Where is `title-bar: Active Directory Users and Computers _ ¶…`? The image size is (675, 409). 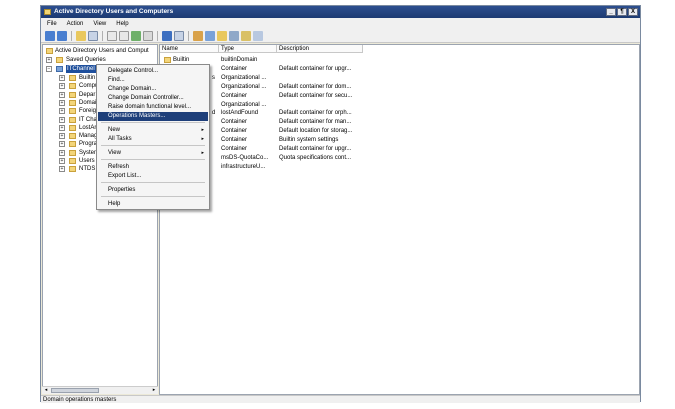
title-bar: Active Directory Users and Computers _ ¶… is located at coordinates (340, 12).